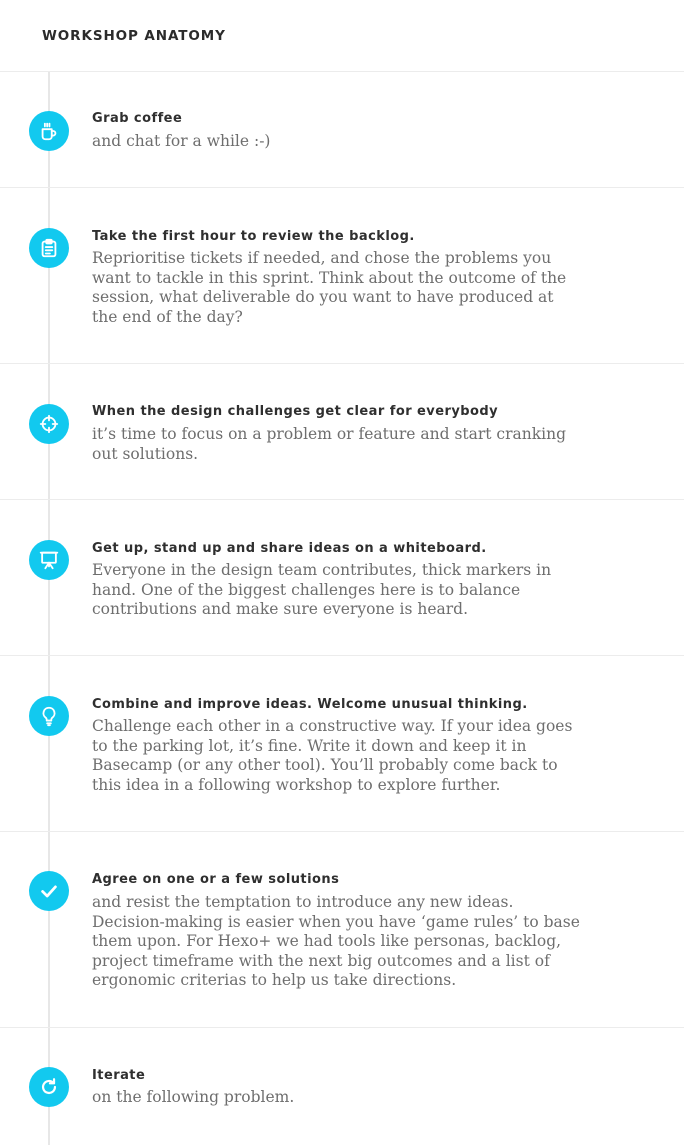  I want to click on checkmark-icon, so click(49, 891).